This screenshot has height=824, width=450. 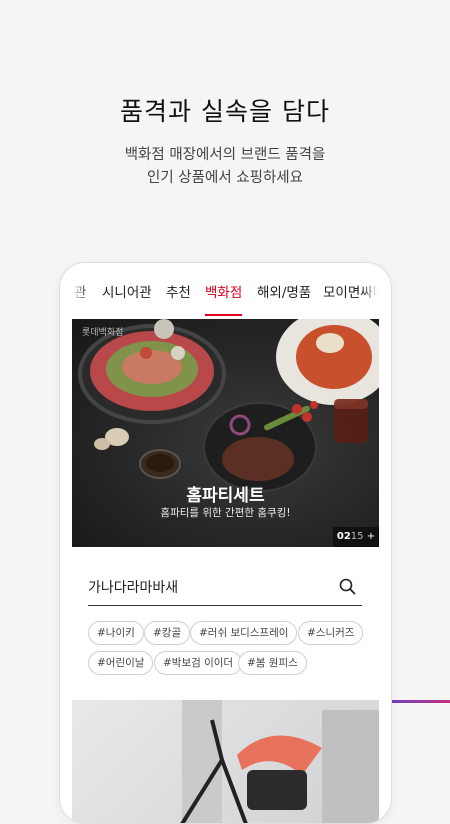 I want to click on tab-senior: 시니어관, so click(x=127, y=299).